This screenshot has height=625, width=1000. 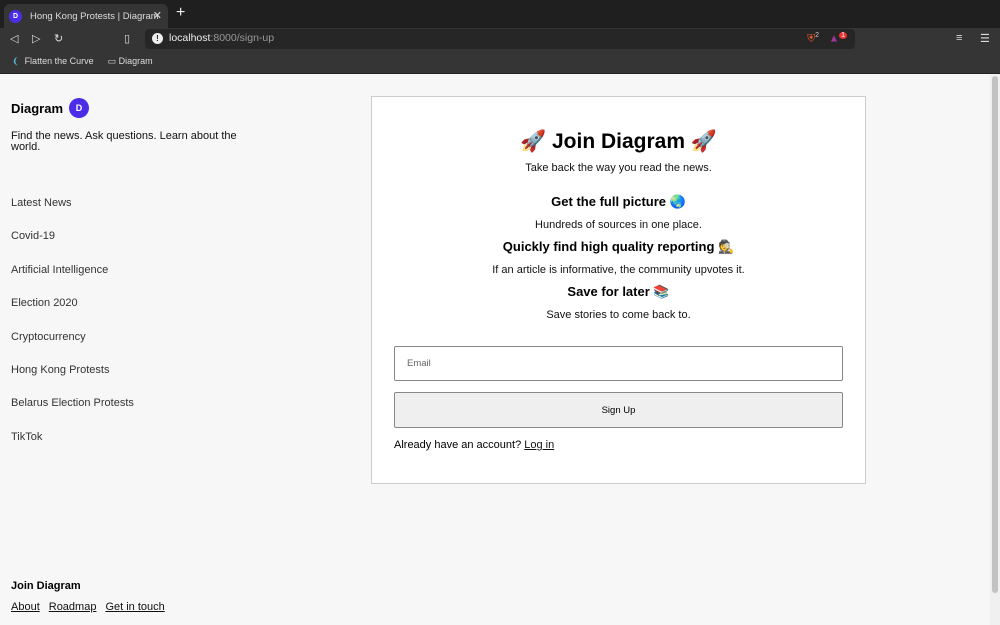 I want to click on nav-item-election-2020: Election 2020, so click(x=126, y=313).